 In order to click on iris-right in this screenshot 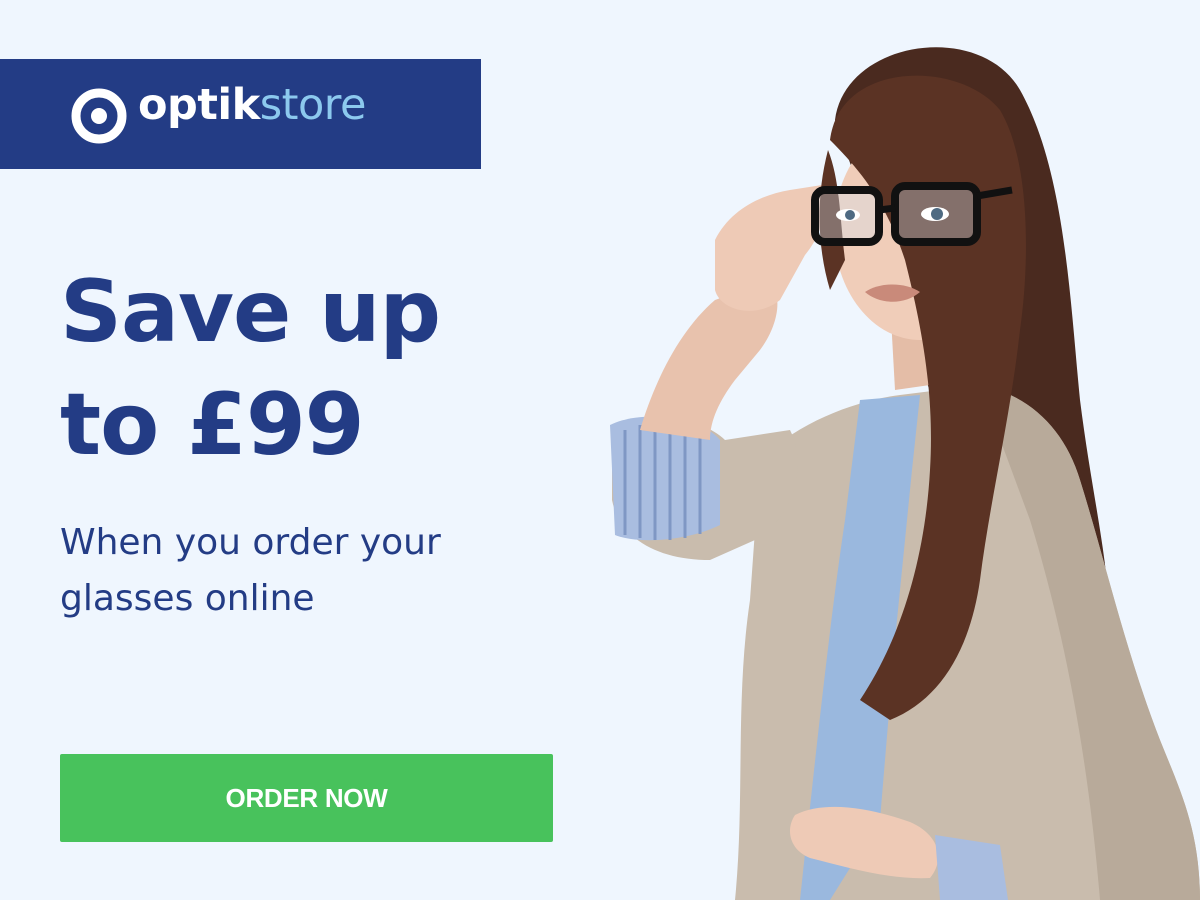, I will do `click(937, 214)`.